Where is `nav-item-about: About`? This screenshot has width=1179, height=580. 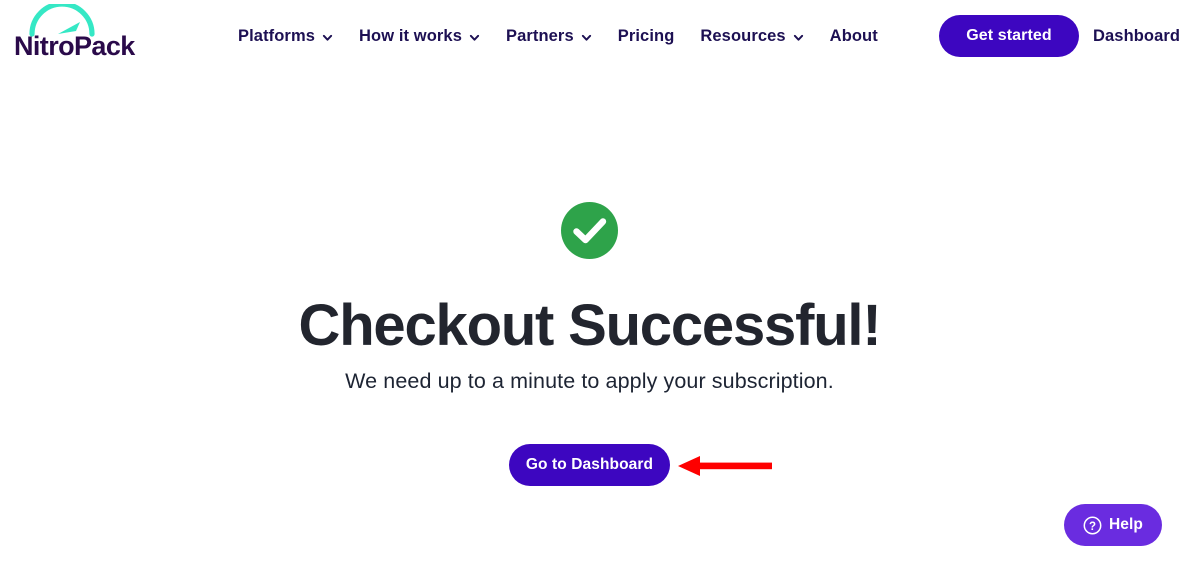
nav-item-about: About is located at coordinates (854, 36).